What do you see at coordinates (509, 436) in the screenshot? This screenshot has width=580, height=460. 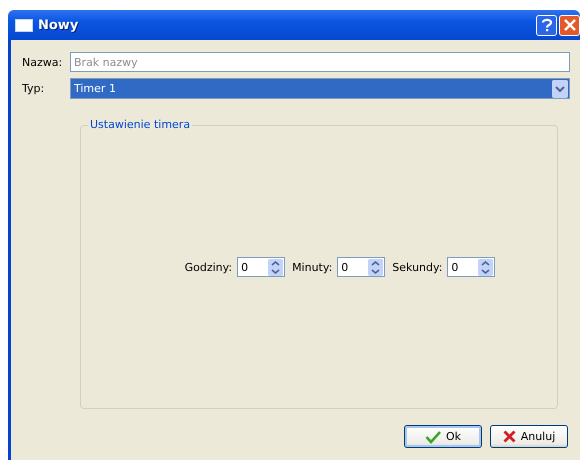 I see `x-icon` at bounding box center [509, 436].